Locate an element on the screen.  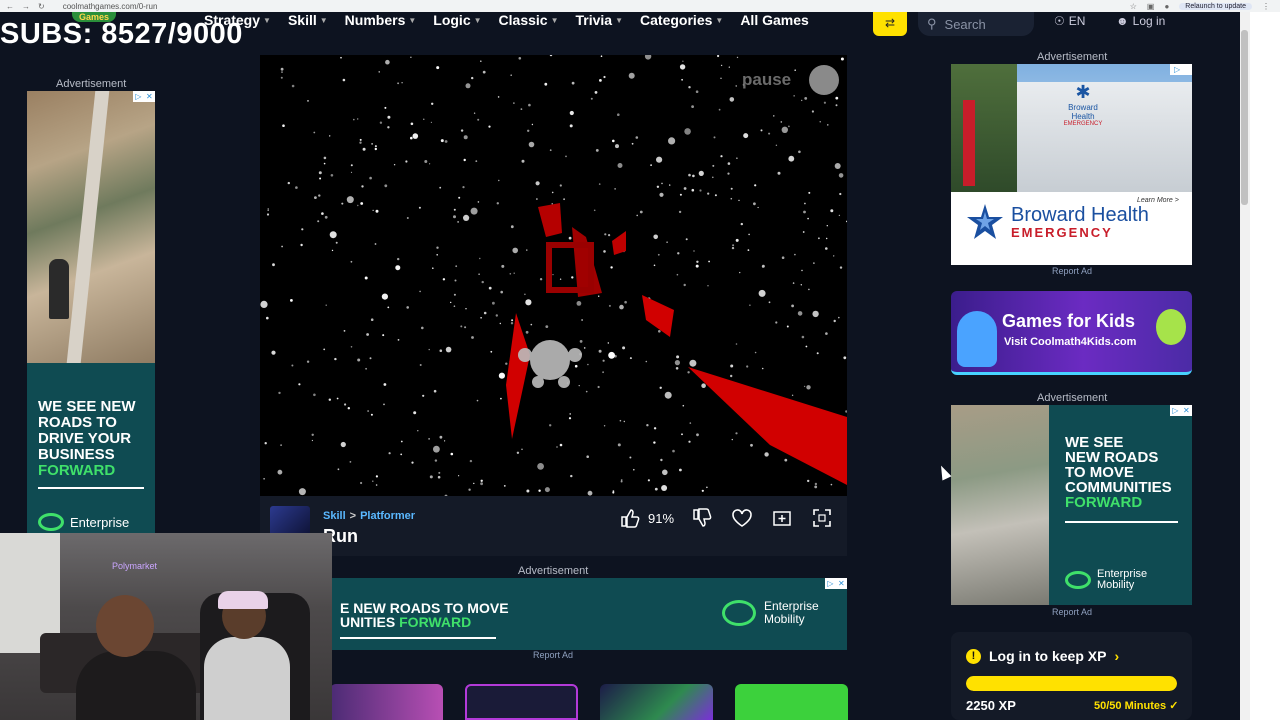
ad-brand: Enterprise Mobility is located at coordinates (1106, 580).